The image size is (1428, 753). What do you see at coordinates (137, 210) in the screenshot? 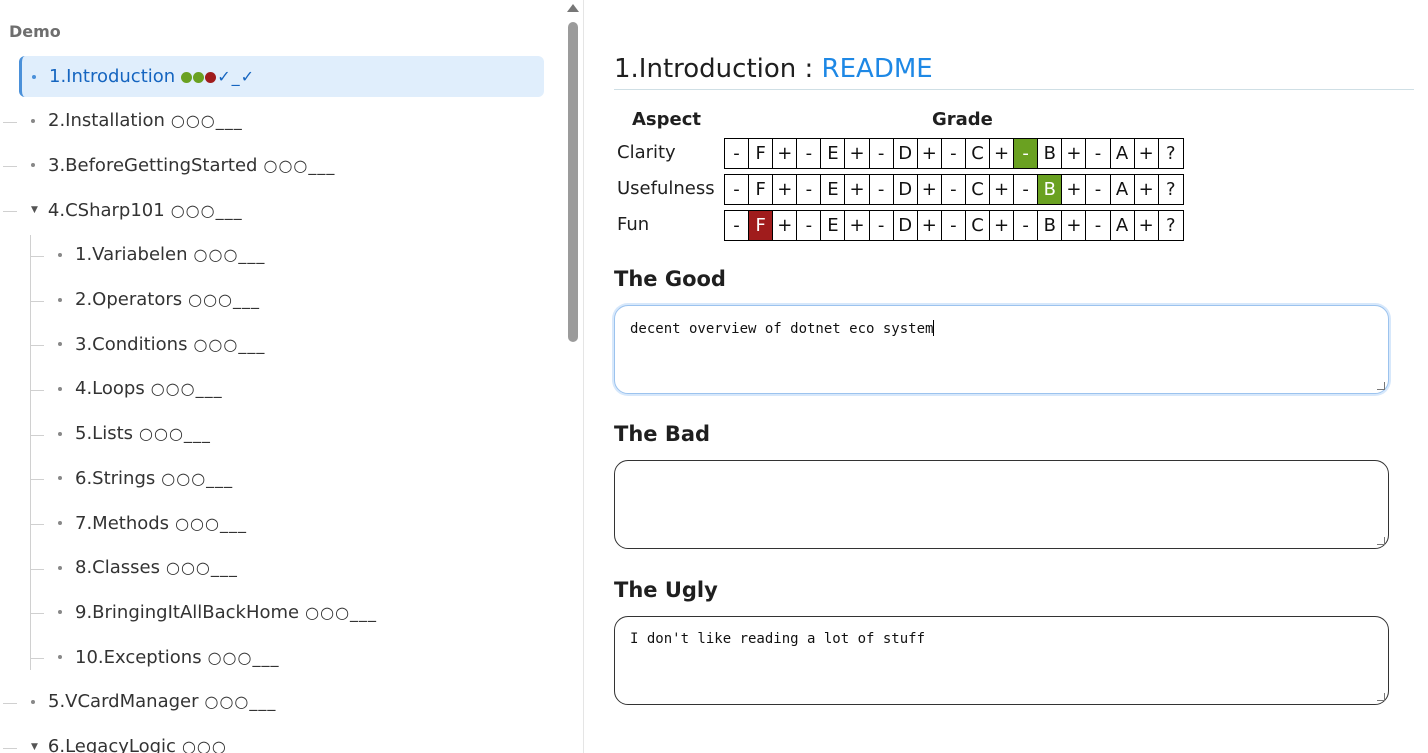
I see `sidebar-item: ▼ 4.CSharp101 ○○○___` at bounding box center [137, 210].